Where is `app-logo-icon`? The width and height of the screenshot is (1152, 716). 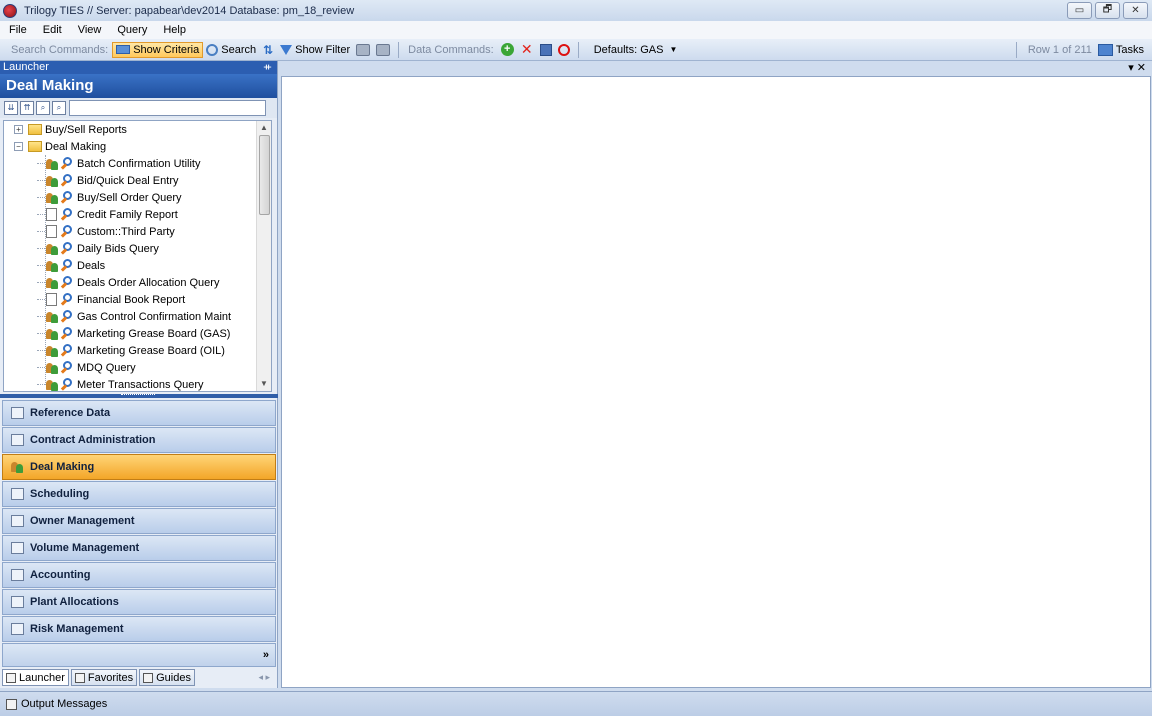
app-logo-icon is located at coordinates (10, 10).